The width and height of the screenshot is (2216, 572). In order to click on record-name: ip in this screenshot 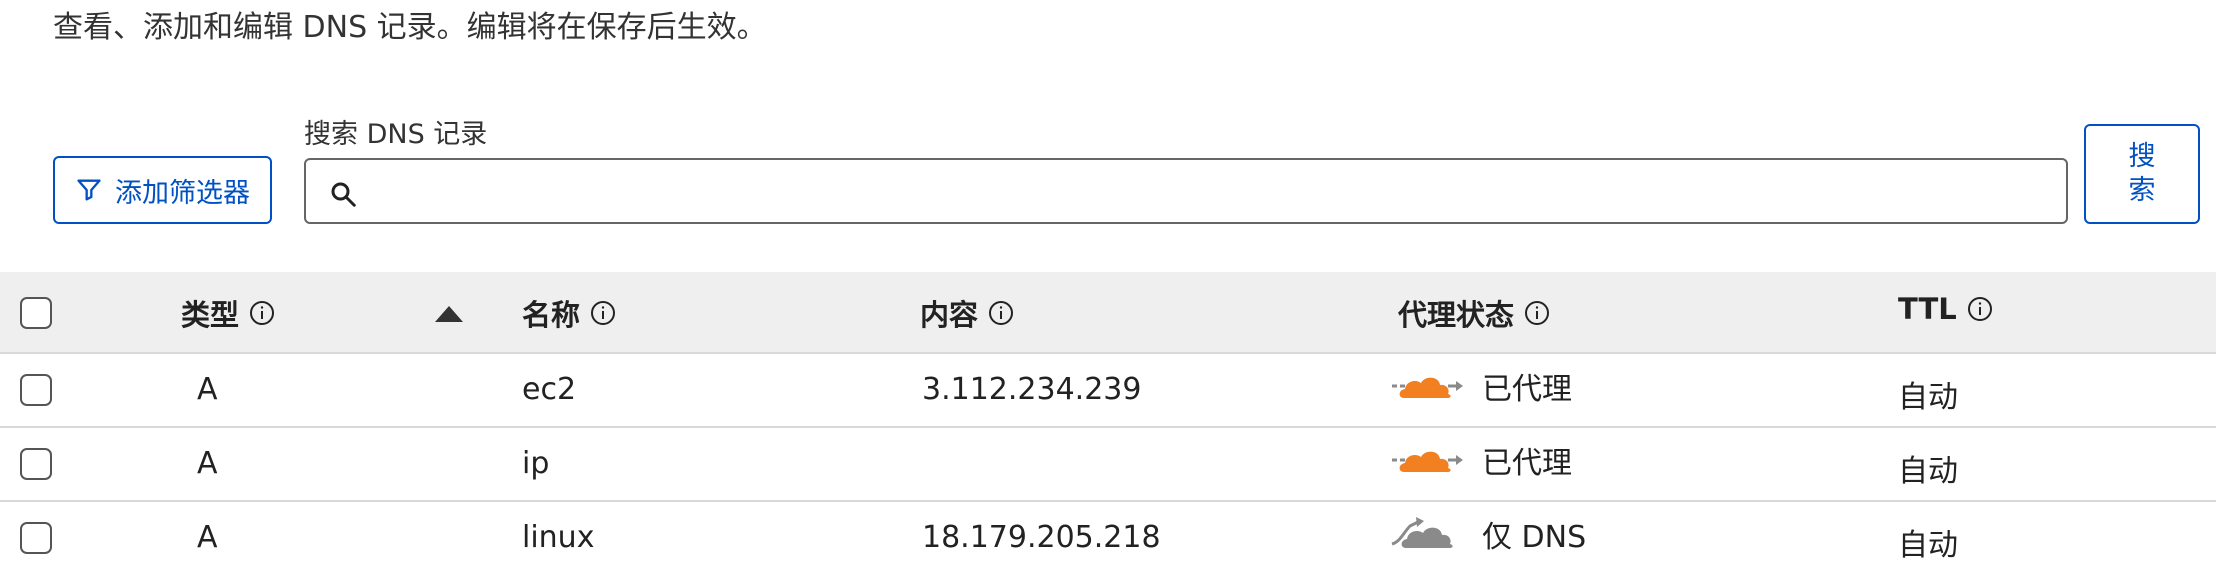, I will do `click(536, 463)`.